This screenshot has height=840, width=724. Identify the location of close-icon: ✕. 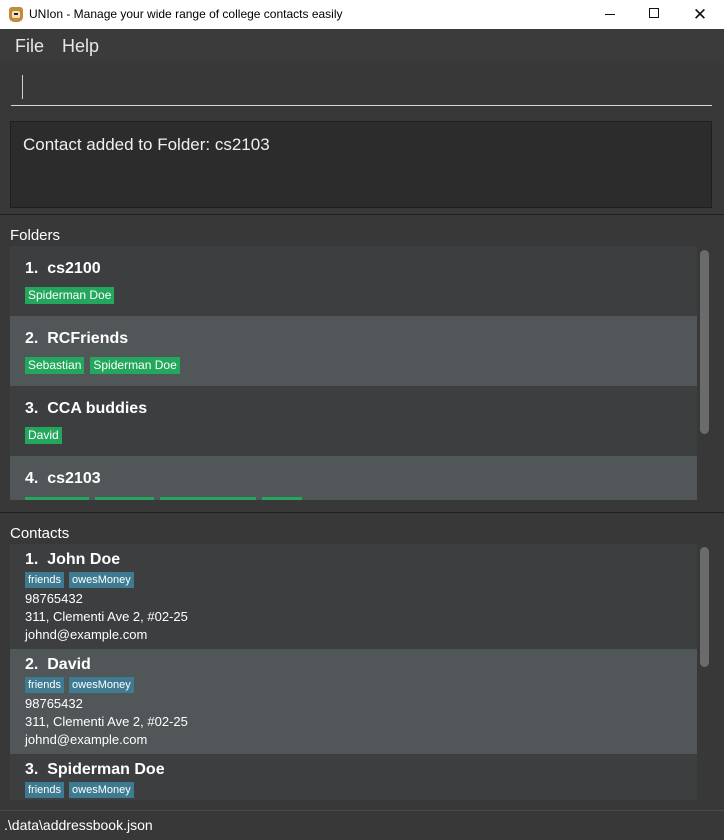
(700, 15).